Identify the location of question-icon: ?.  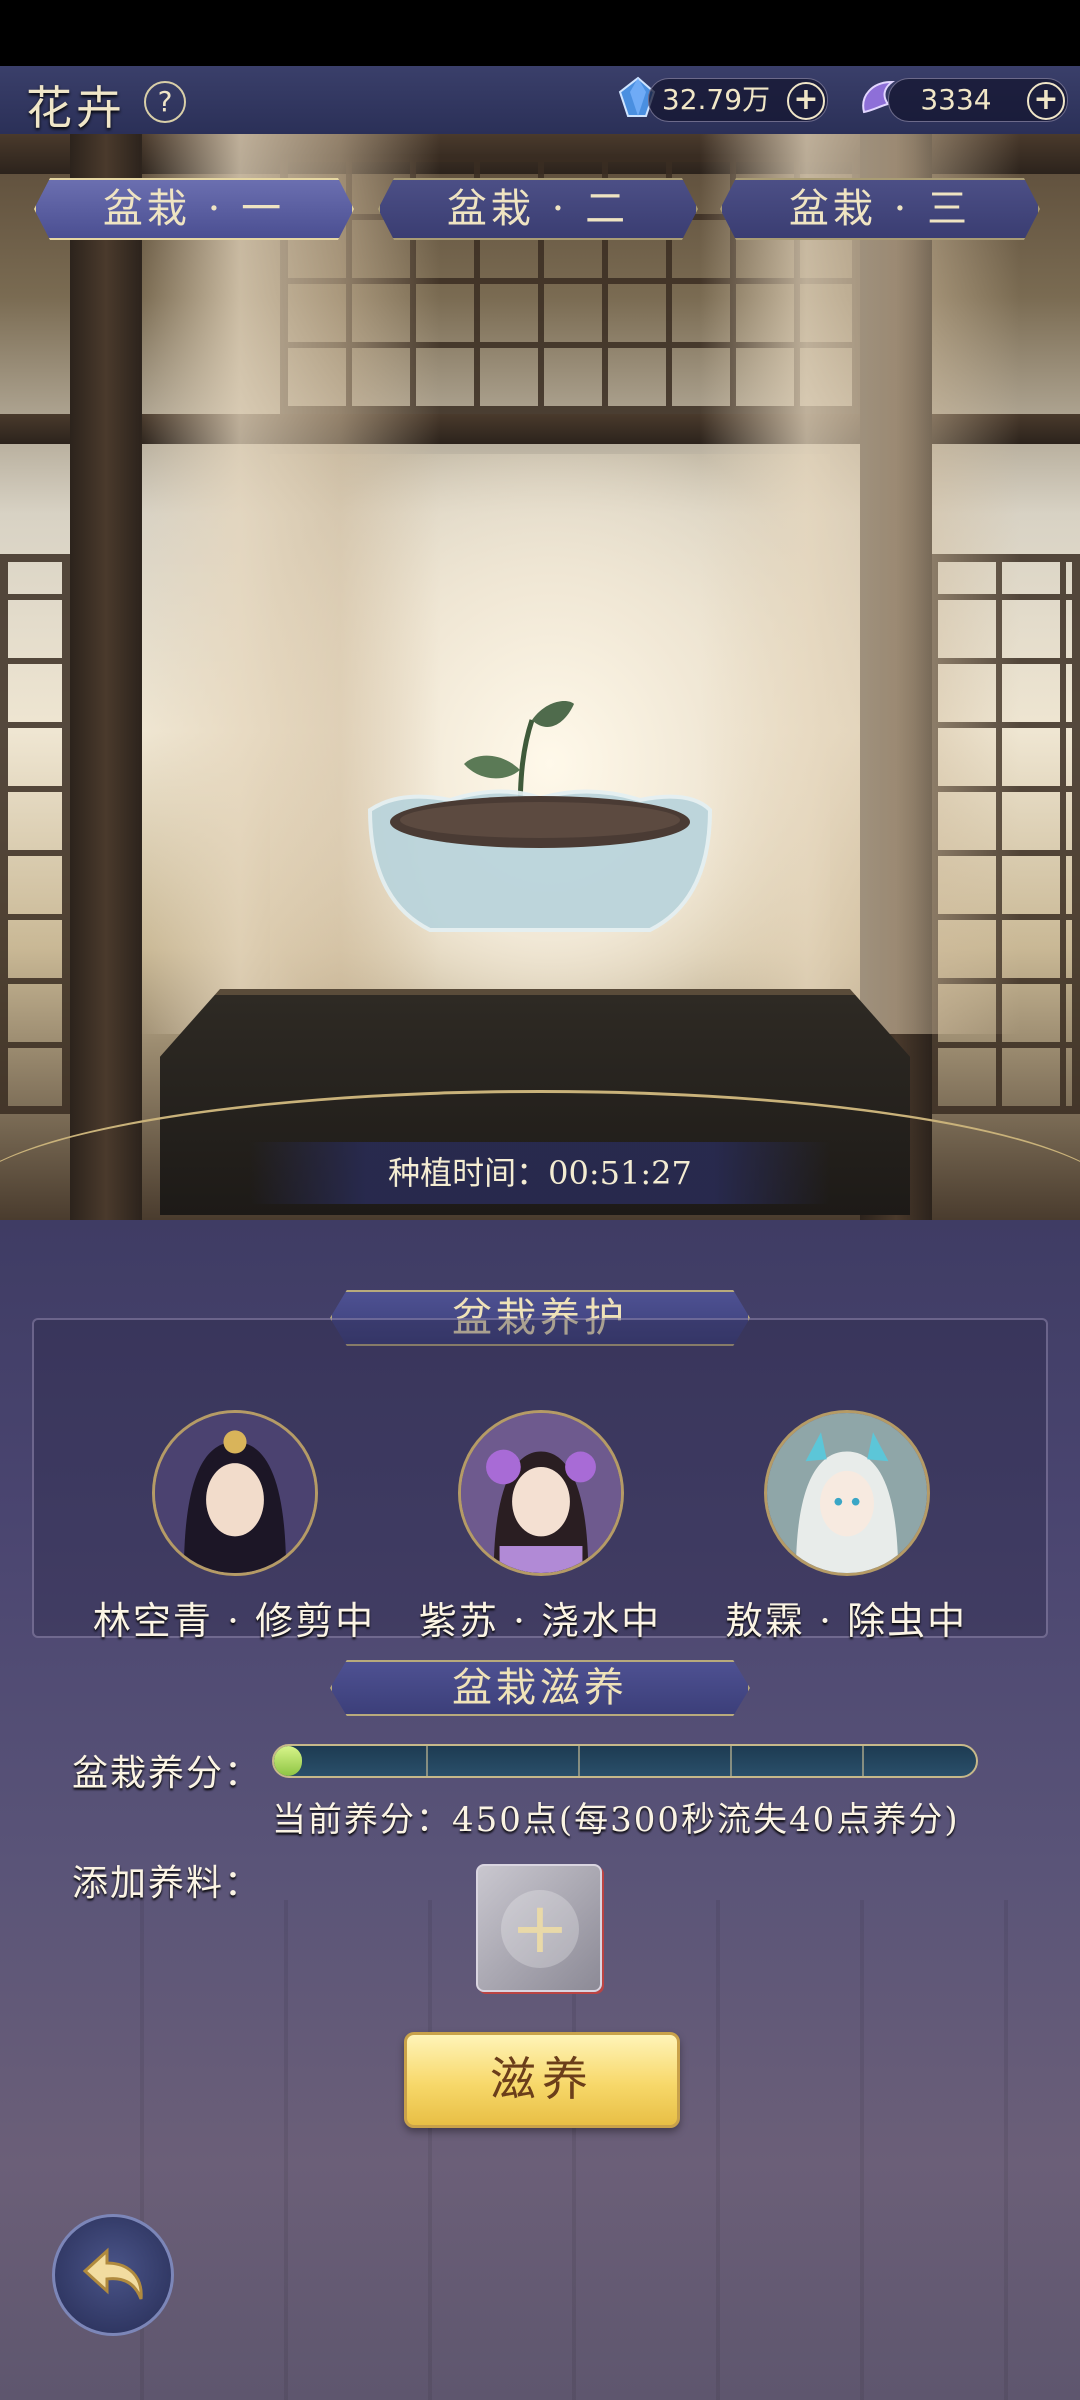
(165, 102).